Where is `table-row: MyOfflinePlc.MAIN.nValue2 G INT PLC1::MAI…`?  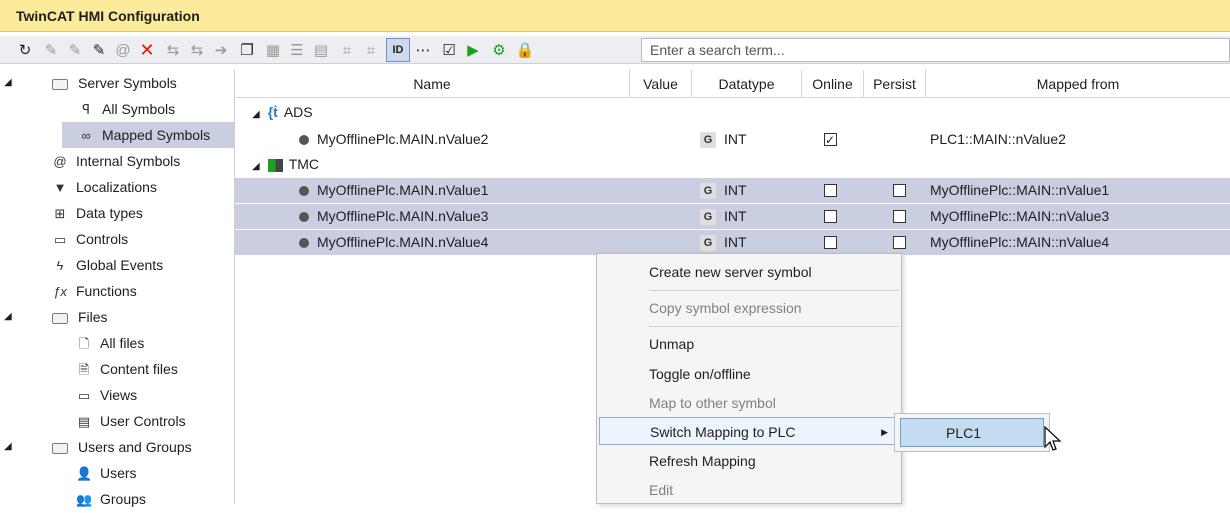 table-row: MyOfflinePlc.MAIN.nValue2 G INT PLC1::MAI… is located at coordinates (732, 140).